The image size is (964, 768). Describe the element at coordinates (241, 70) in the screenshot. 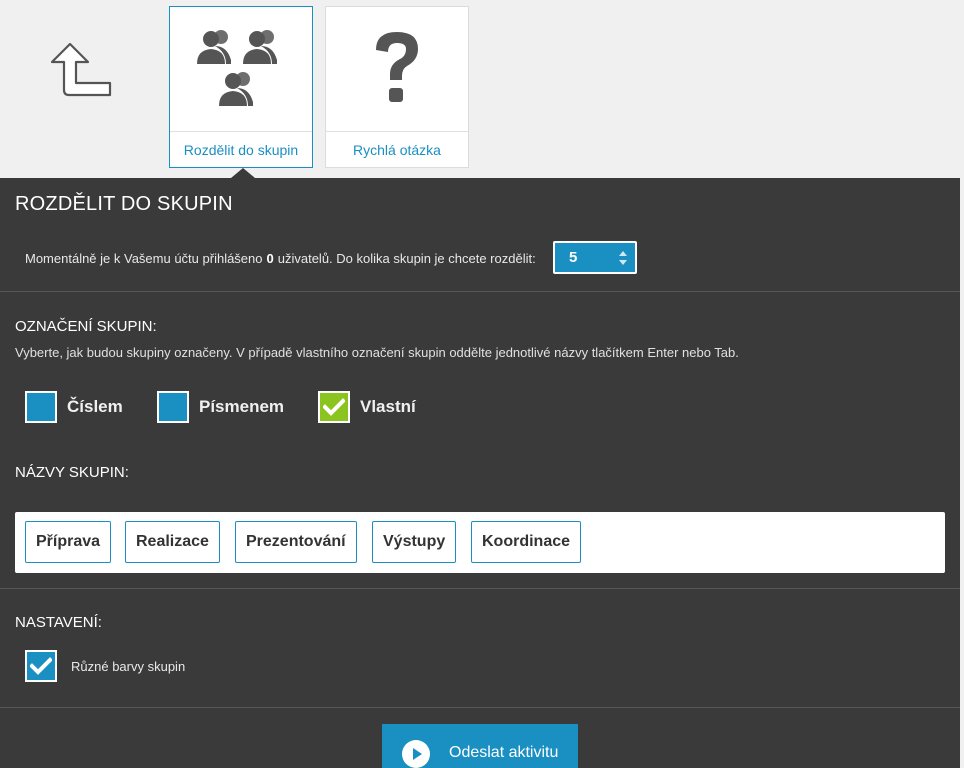

I see `groups-icon` at that location.